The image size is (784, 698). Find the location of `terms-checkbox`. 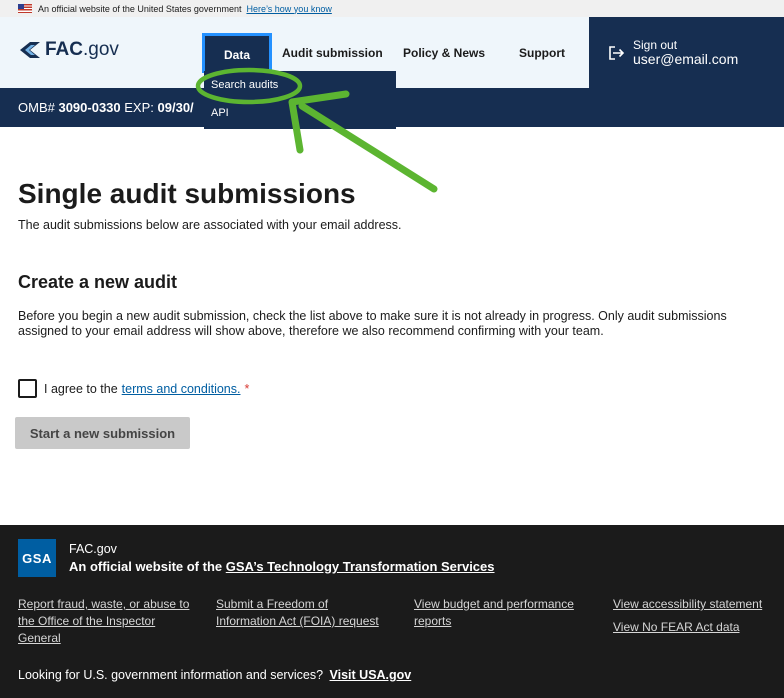

terms-checkbox is located at coordinates (27, 388).